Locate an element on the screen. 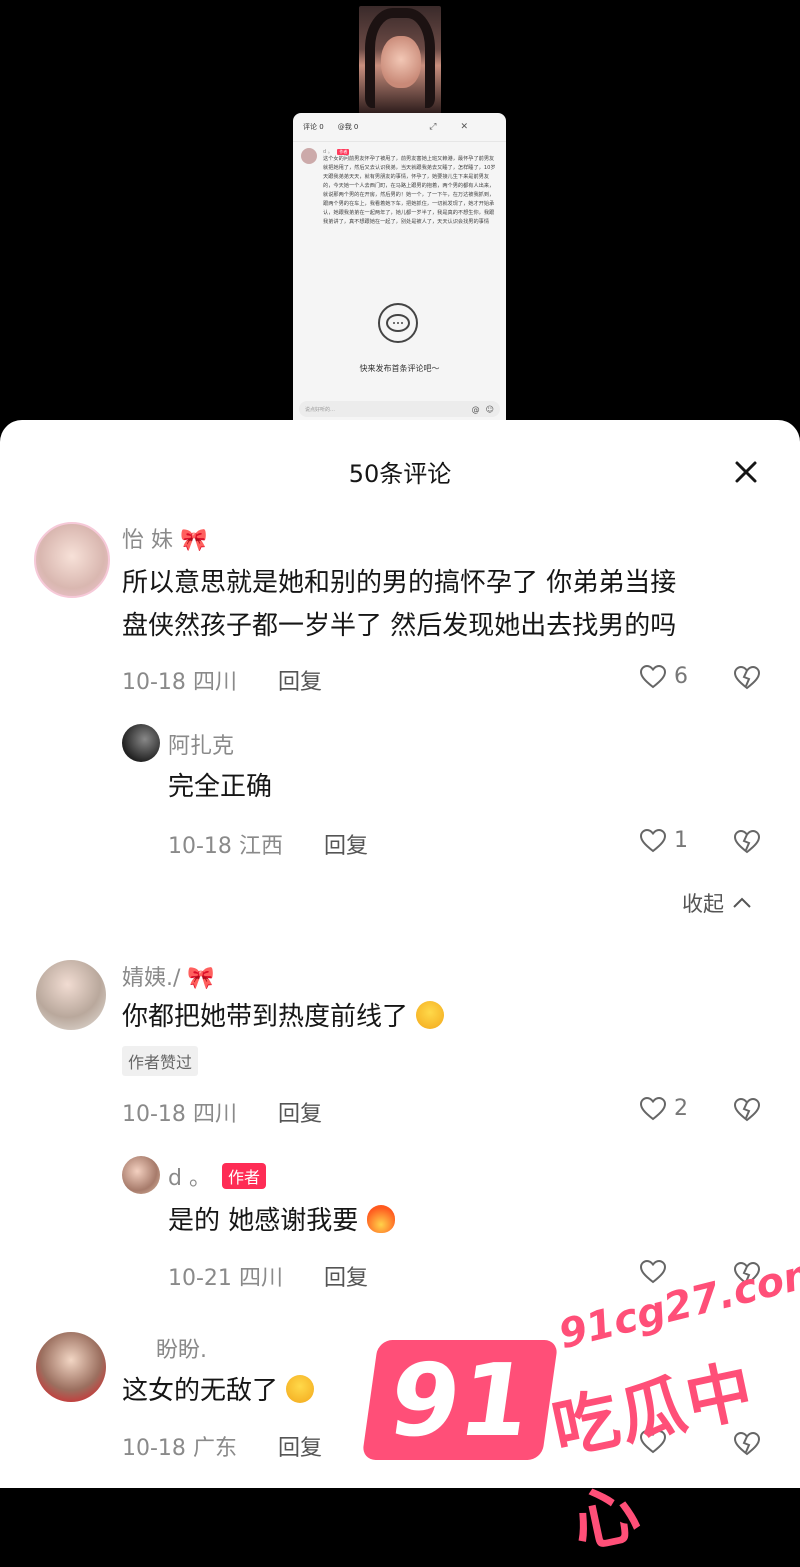 Image resolution: width=800 pixels, height=1567 pixels. author-liked-badge: 作者赞过 is located at coordinates (160, 1061).